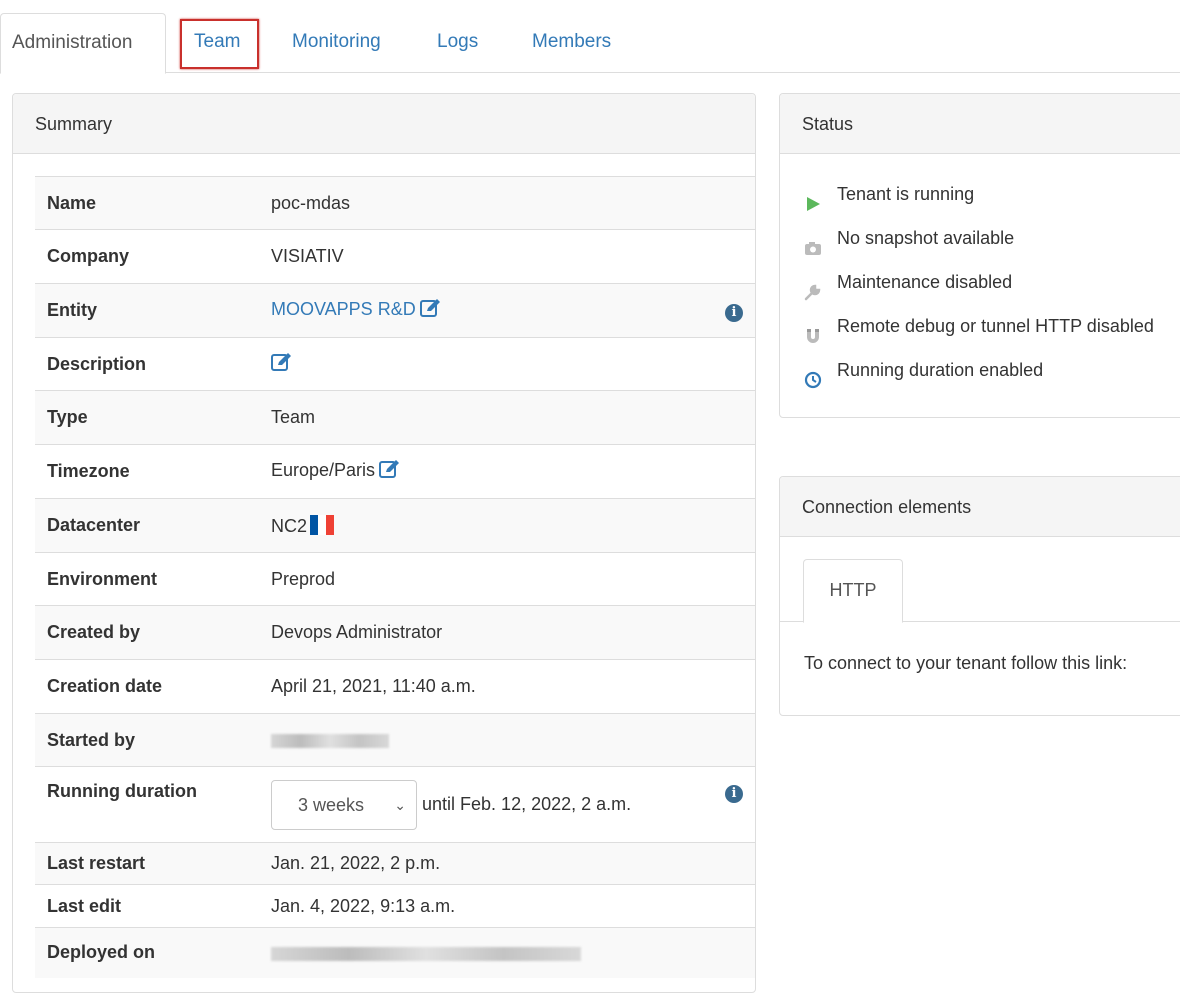 This screenshot has width=1180, height=993. Describe the element at coordinates (813, 287) in the screenshot. I see `wrench-icon` at that location.